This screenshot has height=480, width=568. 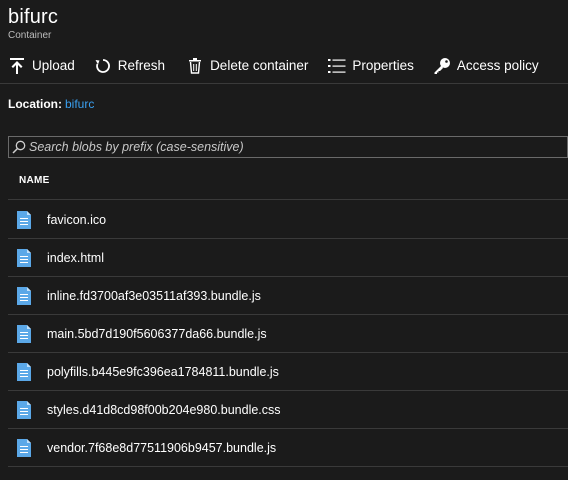 I want to click on upload-button: Upload, so click(x=41, y=66).